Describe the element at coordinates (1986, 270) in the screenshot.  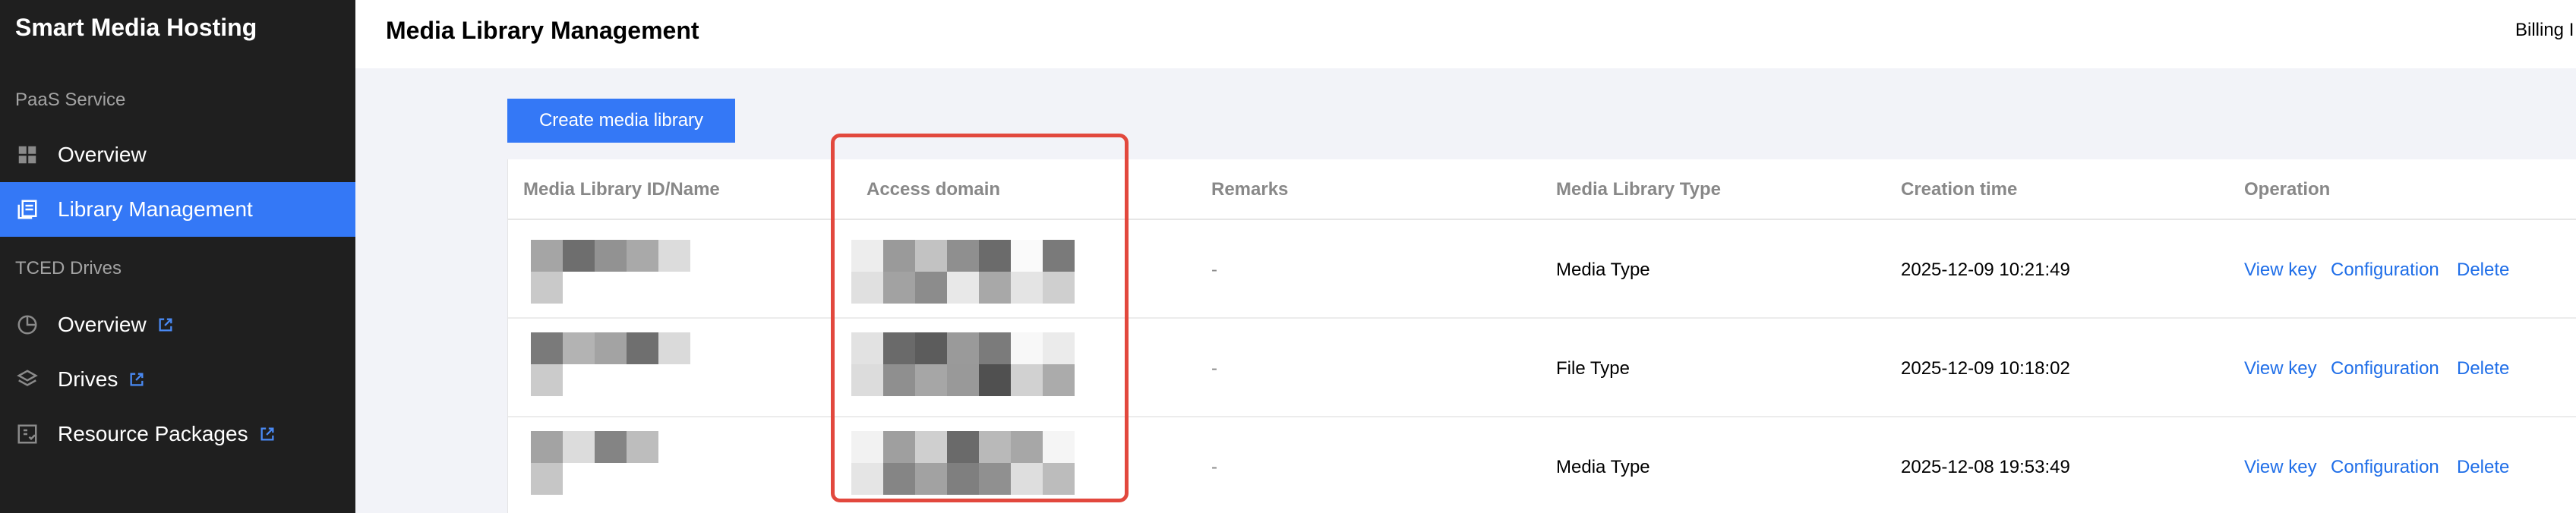
I see `creation-time-cell: 2025-12-09 10:21:49` at that location.